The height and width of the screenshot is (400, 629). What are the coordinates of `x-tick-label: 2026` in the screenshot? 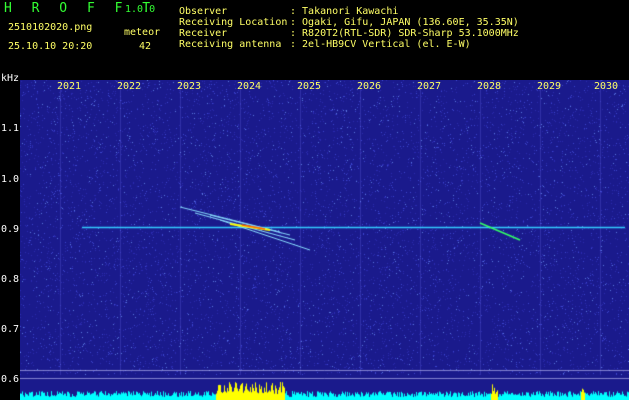 It's located at (369, 86).